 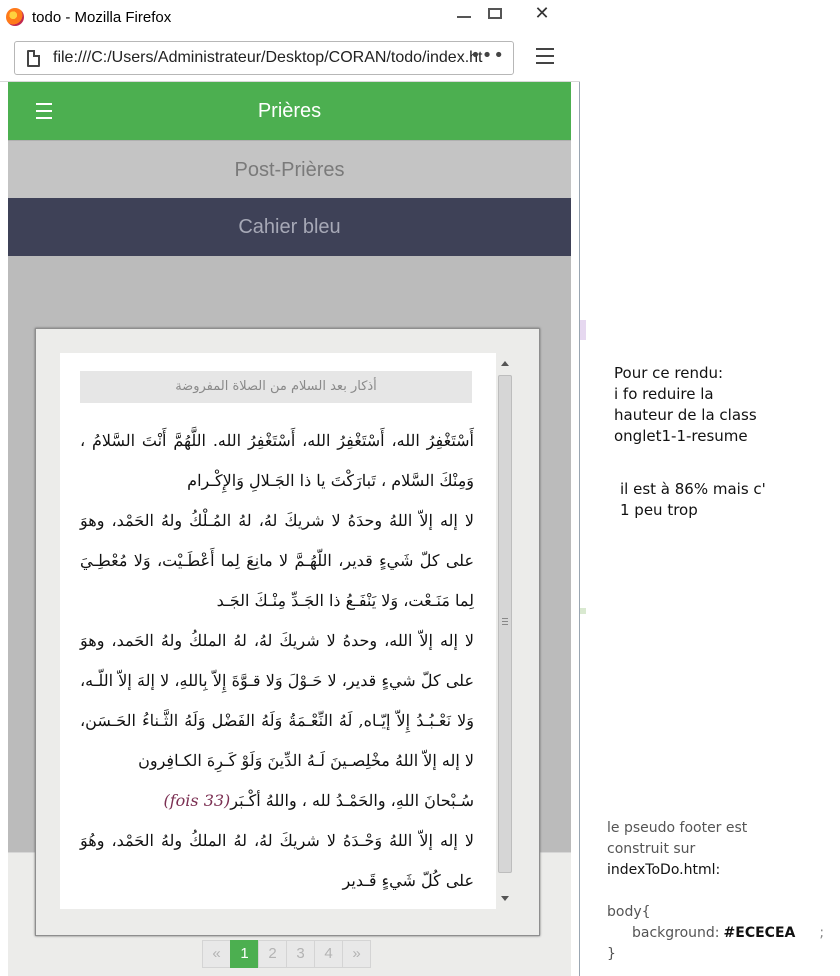 I want to click on code-line: }, so click(x=611, y=954).